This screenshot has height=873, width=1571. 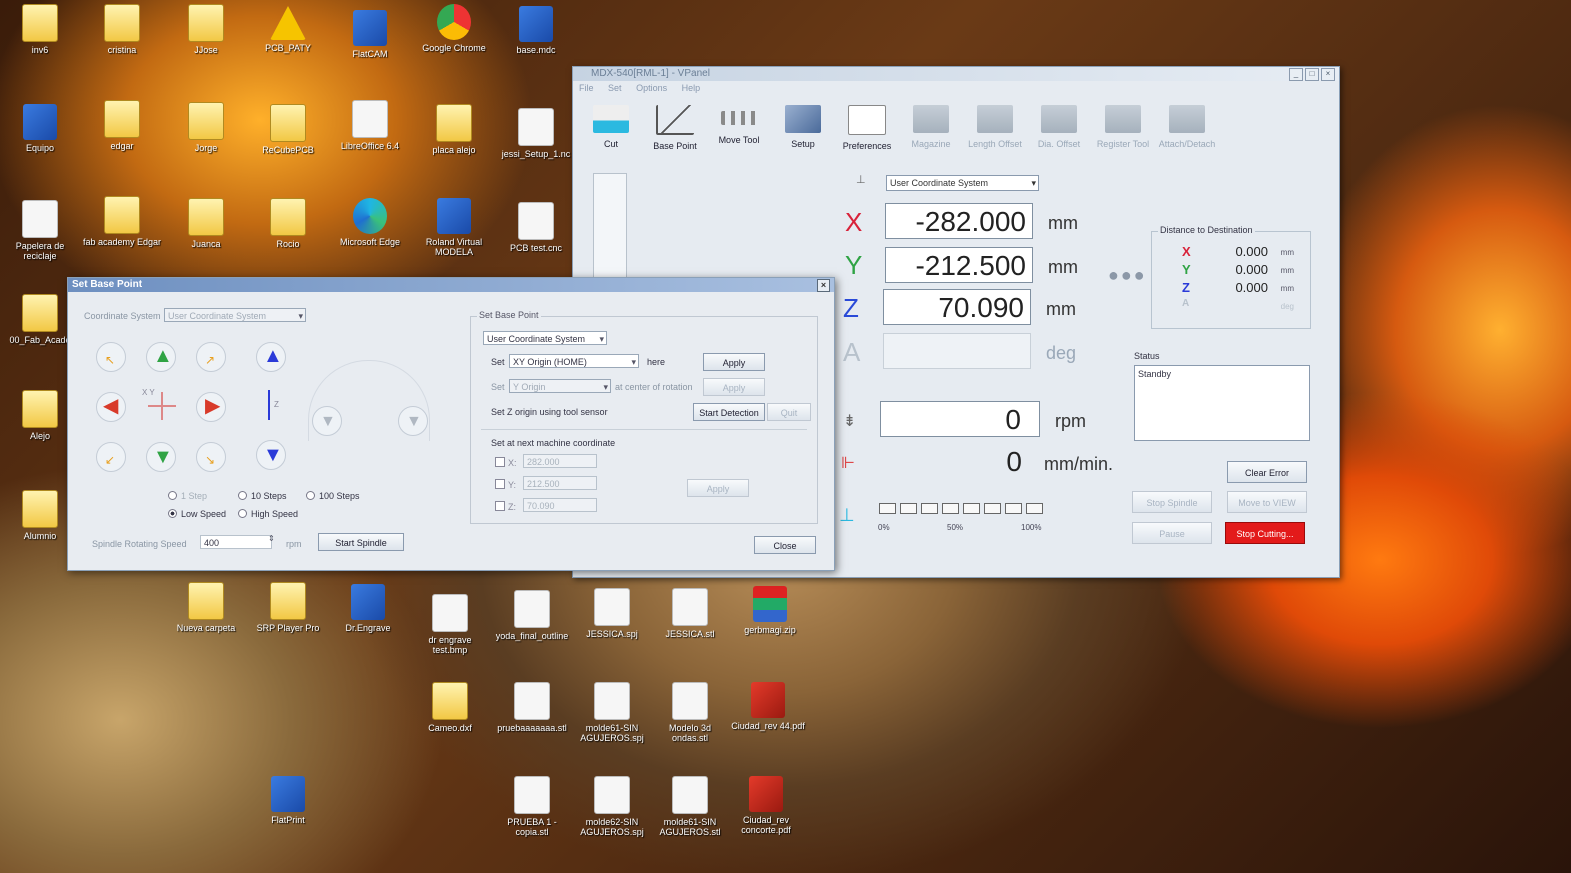 I want to click on desktop-icon: gerbmagi.zip, so click(x=770, y=610).